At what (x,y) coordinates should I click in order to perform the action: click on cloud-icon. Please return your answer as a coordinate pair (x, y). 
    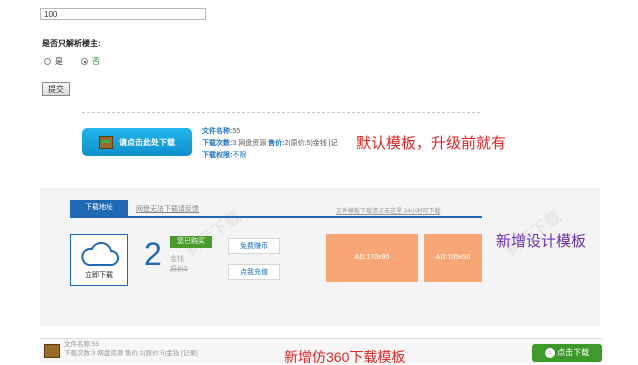
    Looking at the image, I should click on (100, 253).